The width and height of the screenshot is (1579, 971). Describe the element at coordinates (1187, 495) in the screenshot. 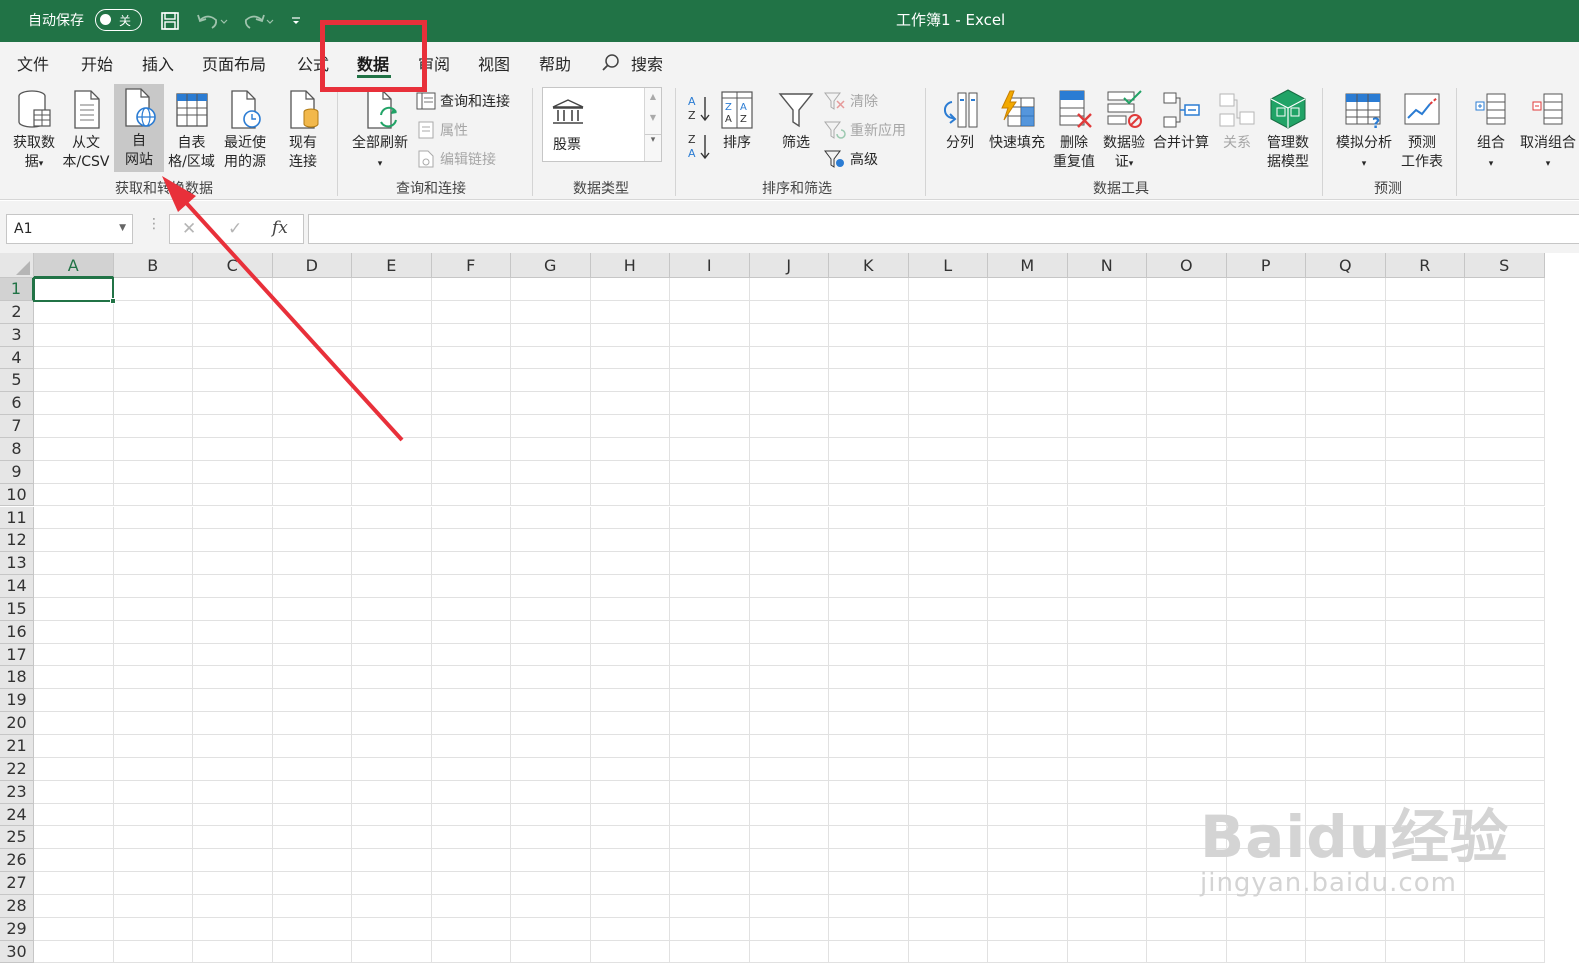

I see `cell-o10` at that location.